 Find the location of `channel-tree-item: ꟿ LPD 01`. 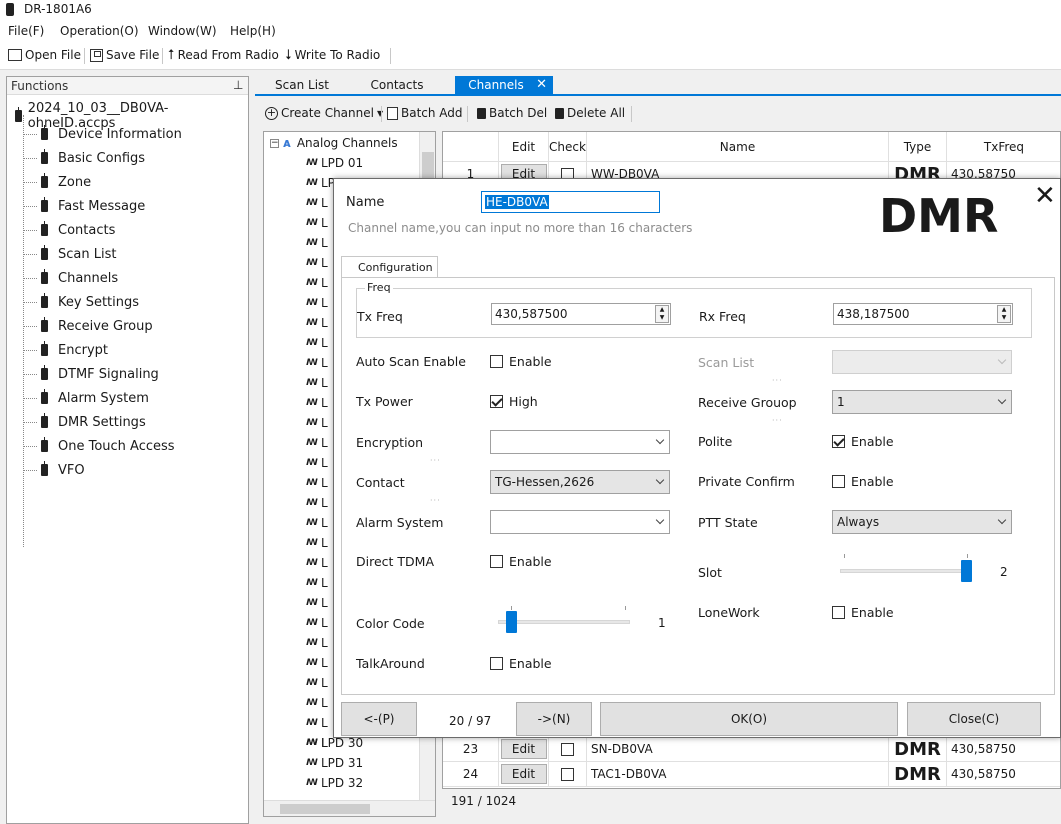

channel-tree-item: ꟿ LPD 01 is located at coordinates (334, 163).